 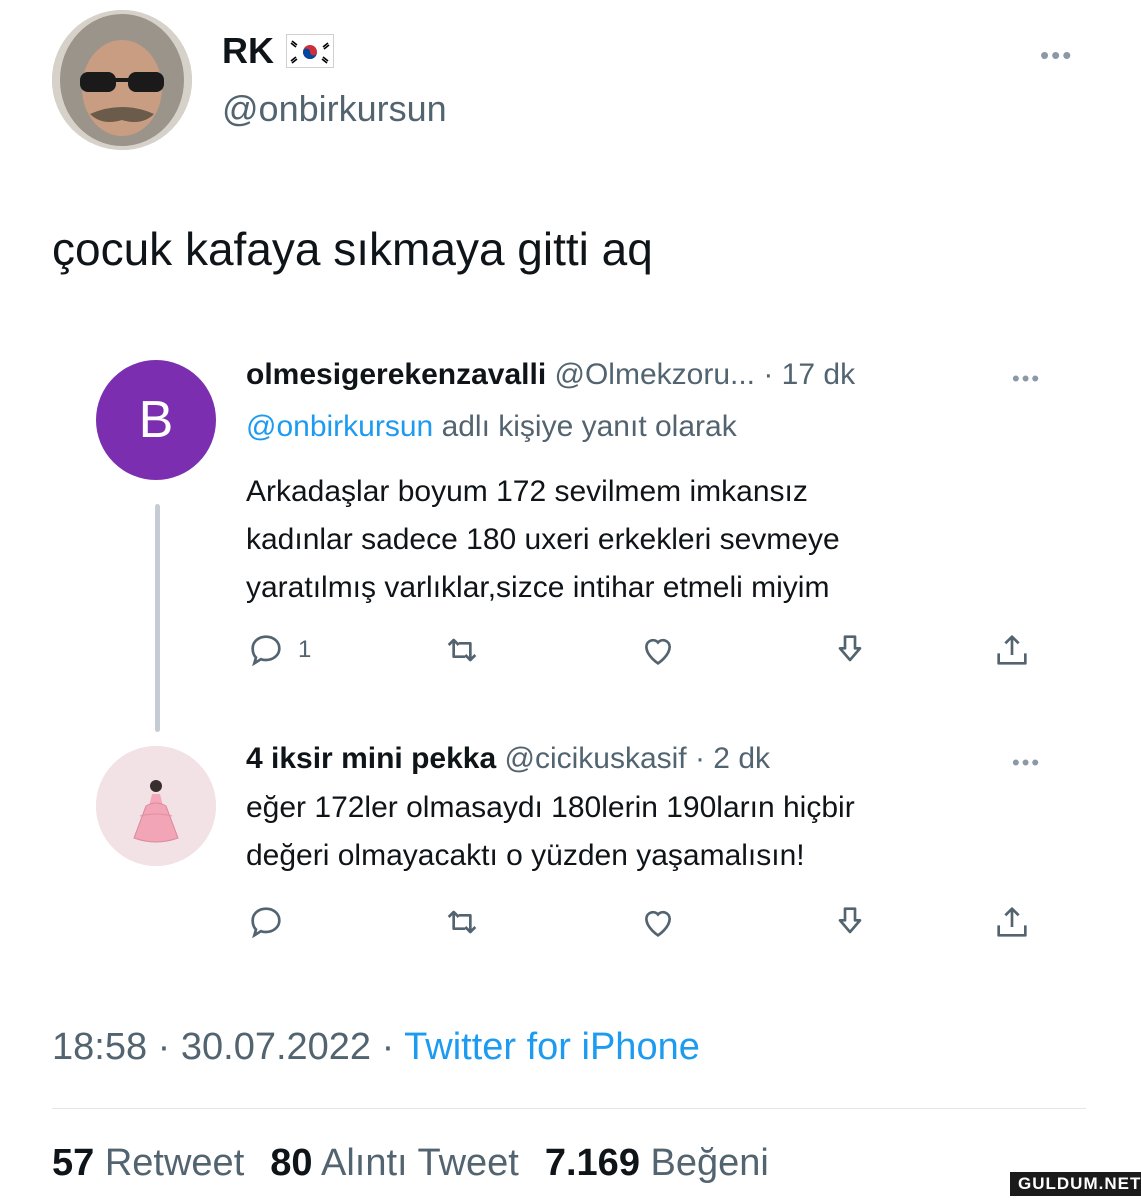 What do you see at coordinates (174, 1163) in the screenshot?
I see `retweet-label: Retweet` at bounding box center [174, 1163].